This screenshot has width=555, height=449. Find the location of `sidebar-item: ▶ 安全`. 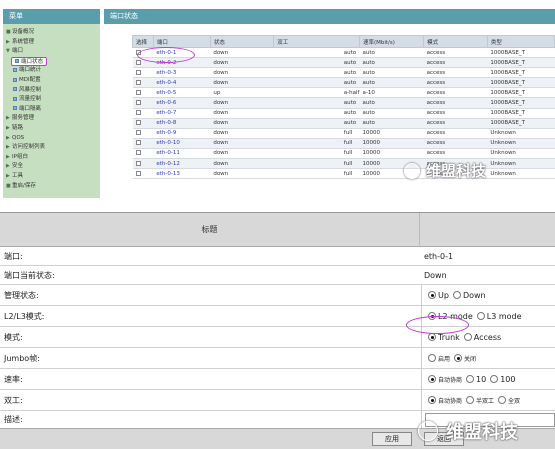

sidebar-item: ▶ 安全 is located at coordinates (14, 166).